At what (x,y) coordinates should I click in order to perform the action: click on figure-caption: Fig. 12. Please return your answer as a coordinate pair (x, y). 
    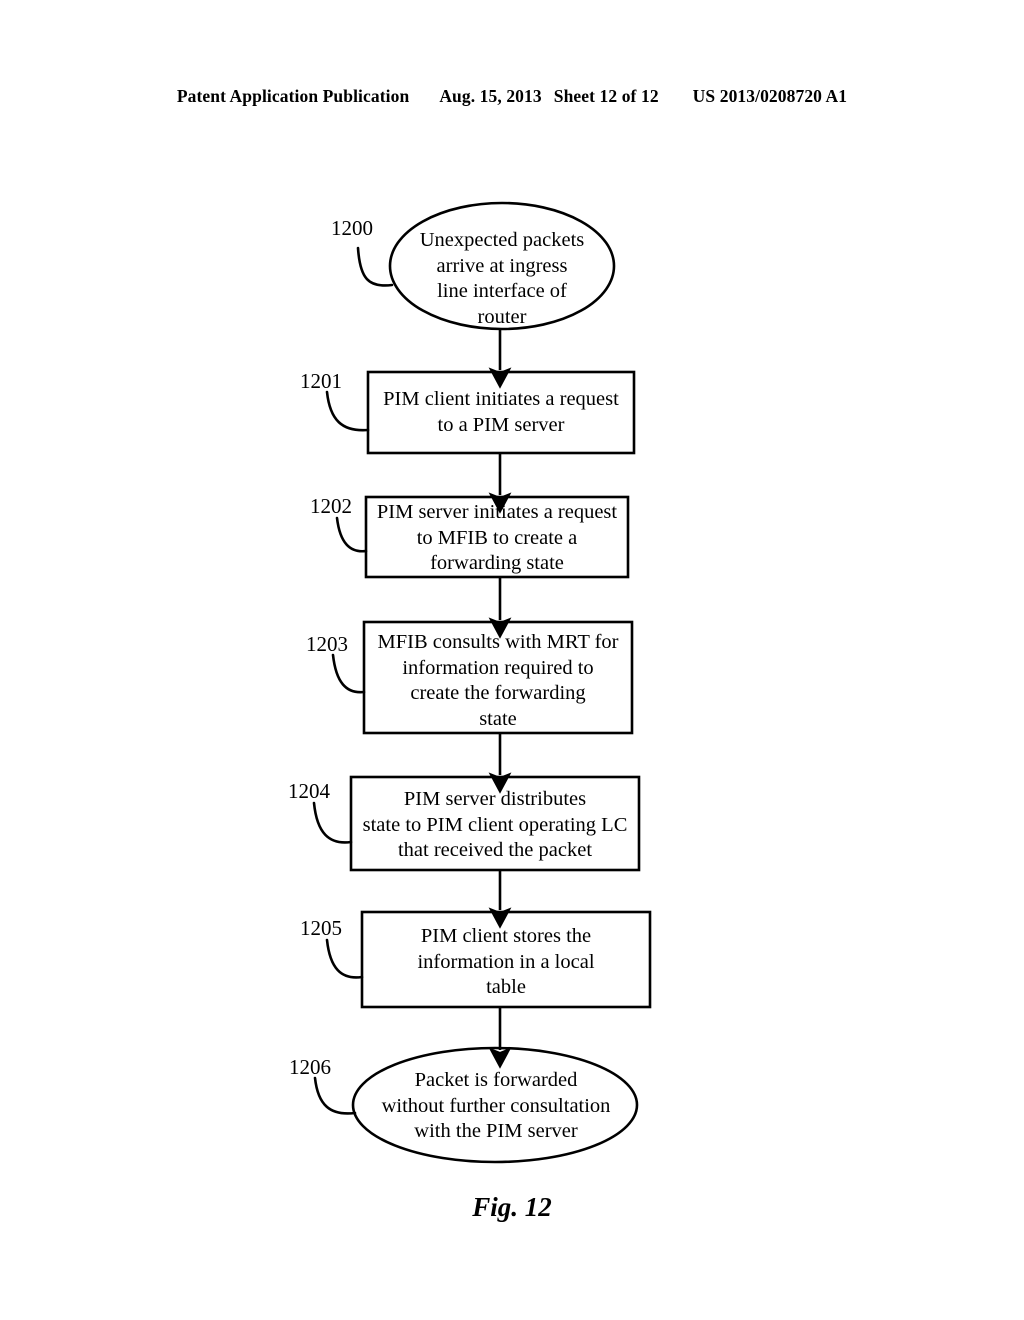
    Looking at the image, I should click on (512, 1207).